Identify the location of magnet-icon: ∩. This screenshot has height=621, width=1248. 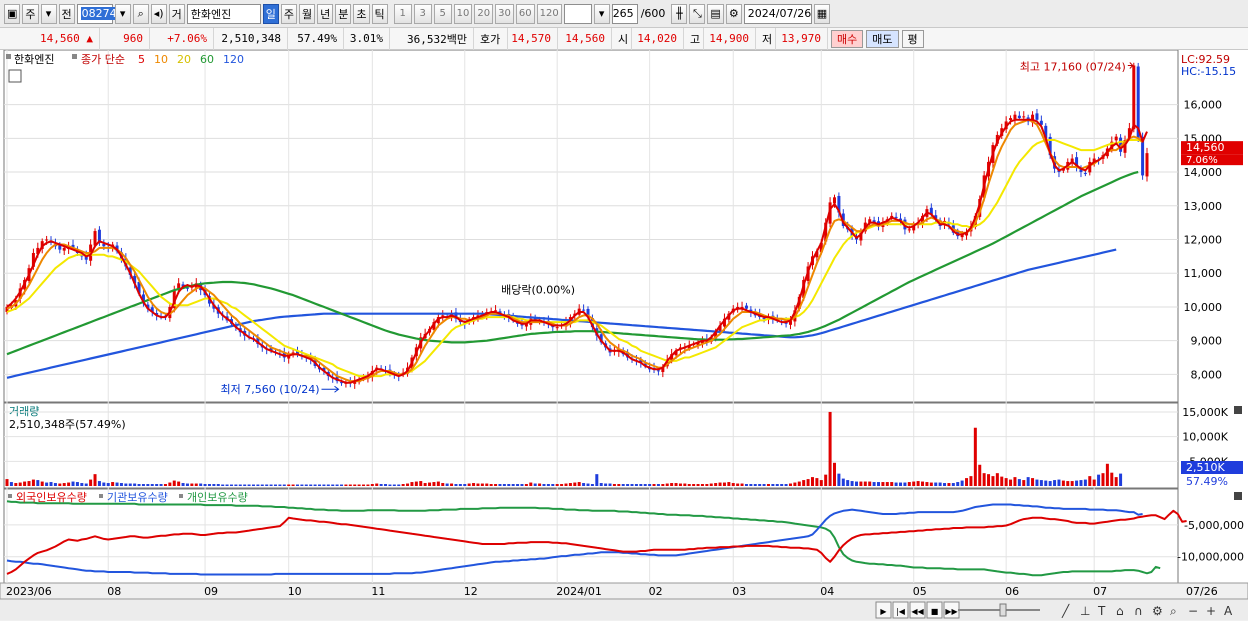
(1138, 611).